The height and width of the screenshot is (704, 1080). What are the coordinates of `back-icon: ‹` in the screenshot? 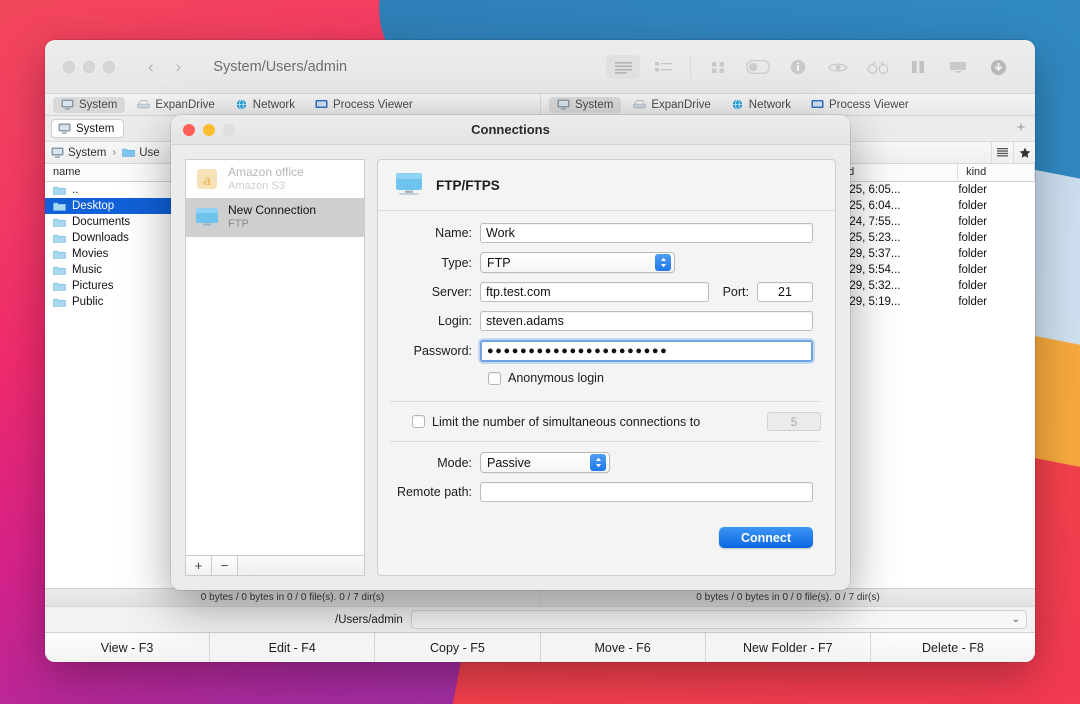 It's located at (151, 66).